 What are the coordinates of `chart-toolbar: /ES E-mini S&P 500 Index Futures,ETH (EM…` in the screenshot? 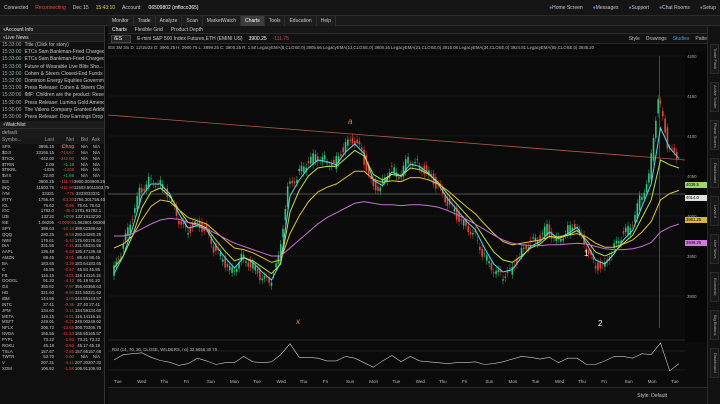 It's located at (414, 39).